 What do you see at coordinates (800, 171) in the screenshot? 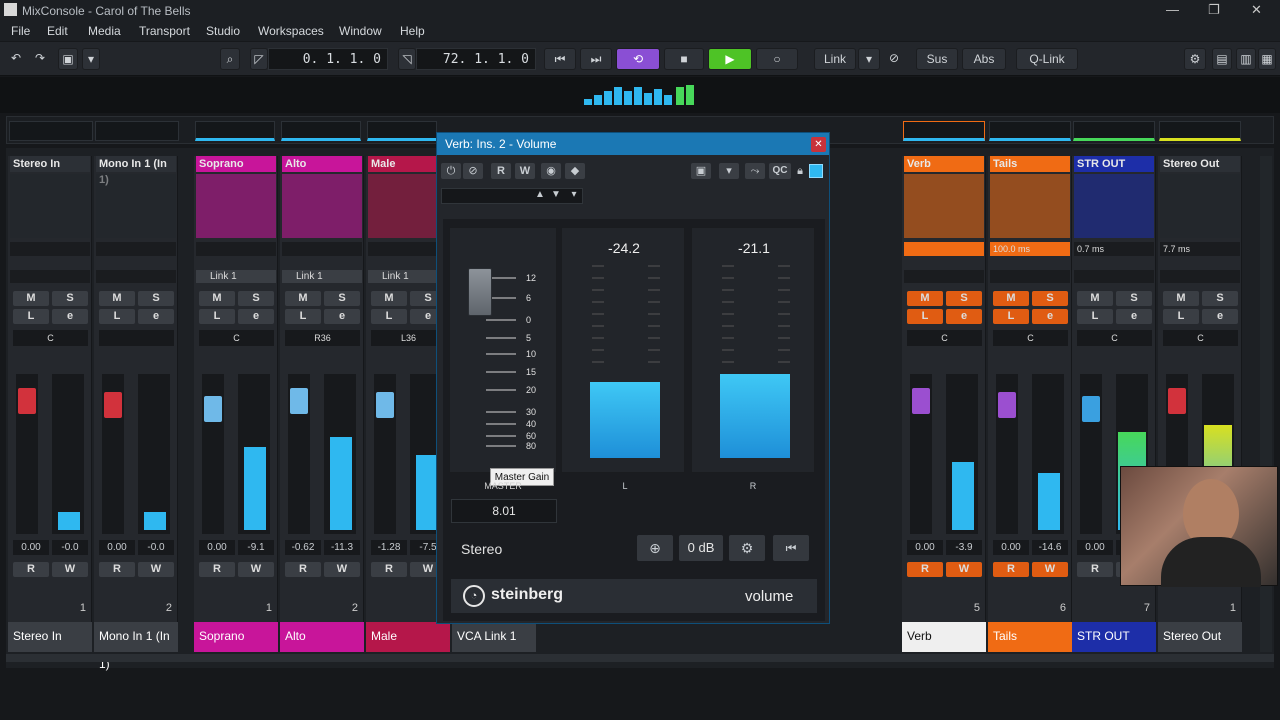
I see `lock-icon: 🔒︎` at bounding box center [800, 171].